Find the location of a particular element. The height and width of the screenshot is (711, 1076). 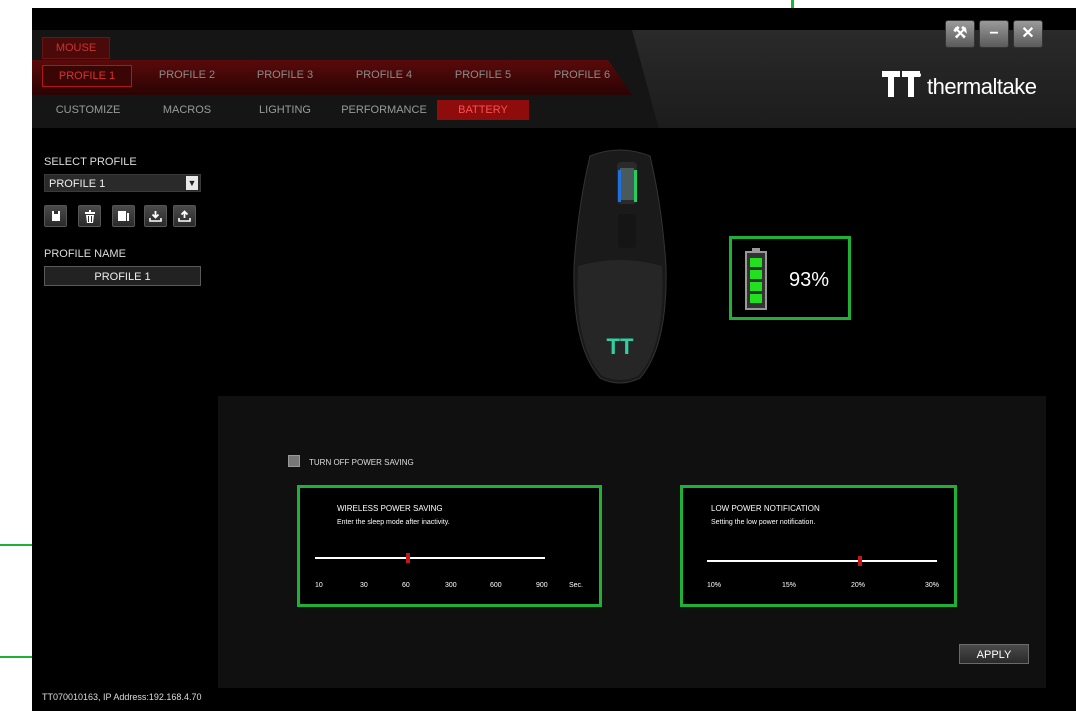

wireless-title: WIRELESS POWER SAVING is located at coordinates (390, 508).